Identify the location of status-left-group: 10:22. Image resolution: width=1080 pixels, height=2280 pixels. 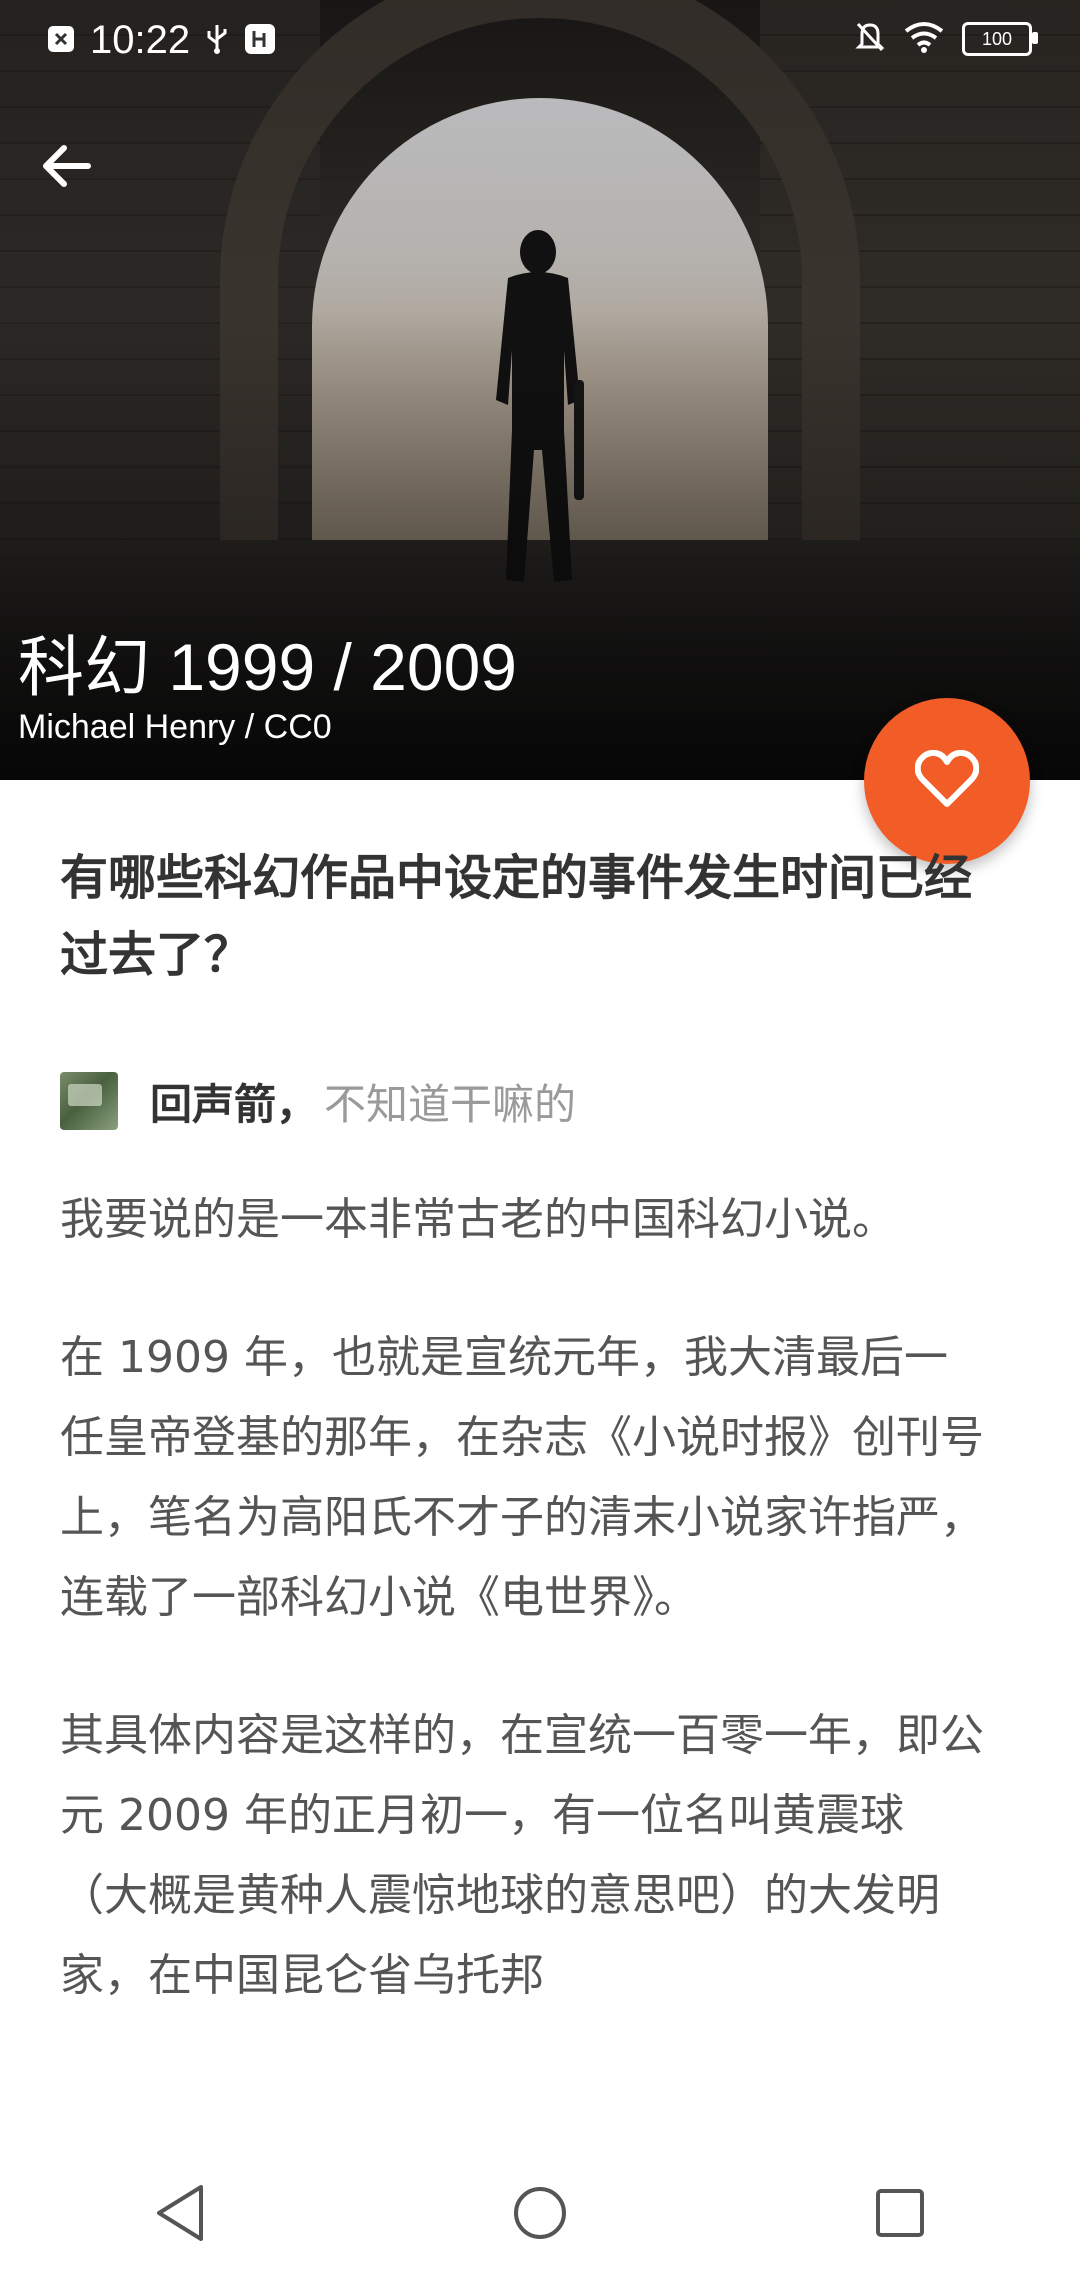
(161, 40).